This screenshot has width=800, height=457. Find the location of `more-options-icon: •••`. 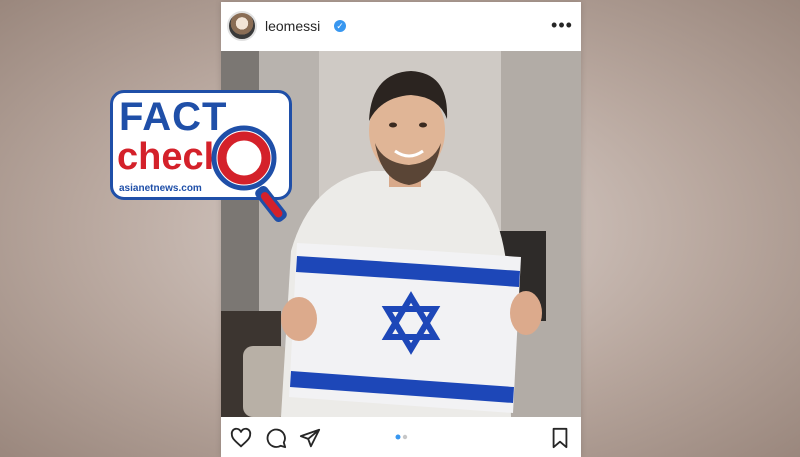

more-options-icon: ••• is located at coordinates (562, 25).